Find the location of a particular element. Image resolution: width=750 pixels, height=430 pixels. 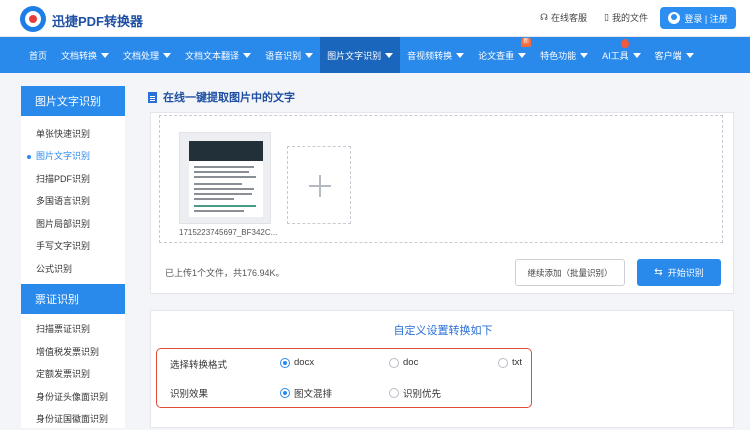

file-icon: ▯ is located at coordinates (606, 17).